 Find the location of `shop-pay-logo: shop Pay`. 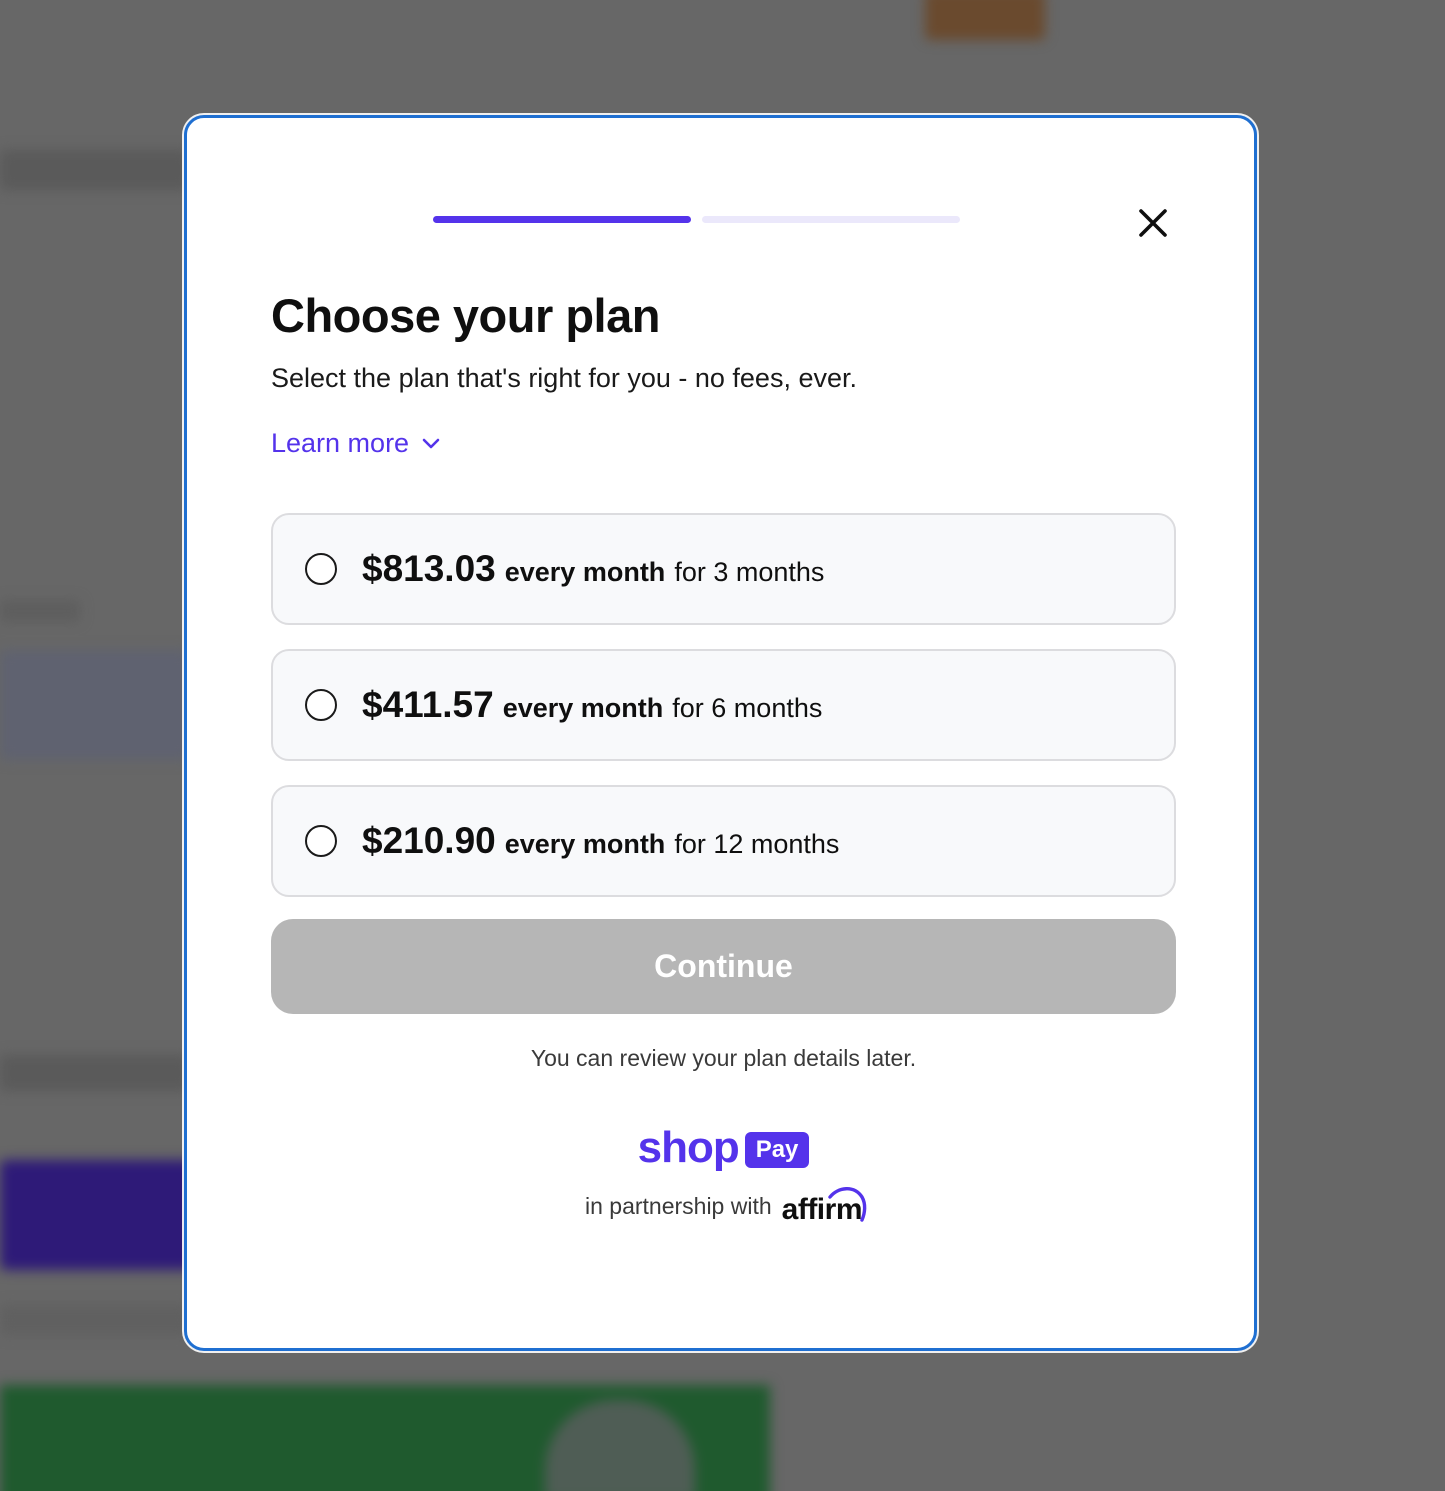

shop-pay-logo: shop Pay is located at coordinates (723, 1148).